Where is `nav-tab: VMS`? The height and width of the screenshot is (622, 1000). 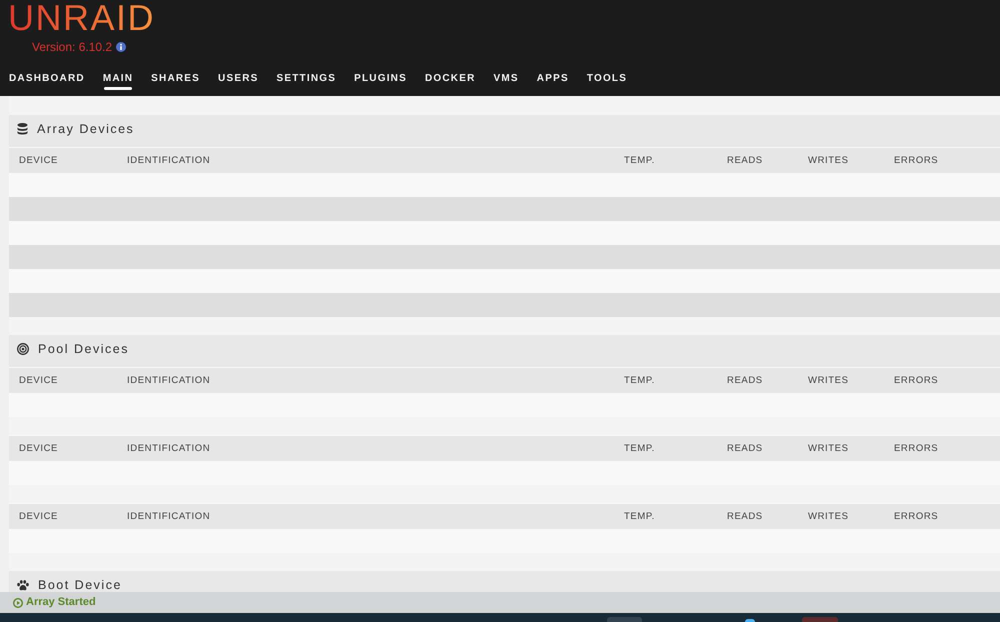
nav-tab: VMS is located at coordinates (506, 79).